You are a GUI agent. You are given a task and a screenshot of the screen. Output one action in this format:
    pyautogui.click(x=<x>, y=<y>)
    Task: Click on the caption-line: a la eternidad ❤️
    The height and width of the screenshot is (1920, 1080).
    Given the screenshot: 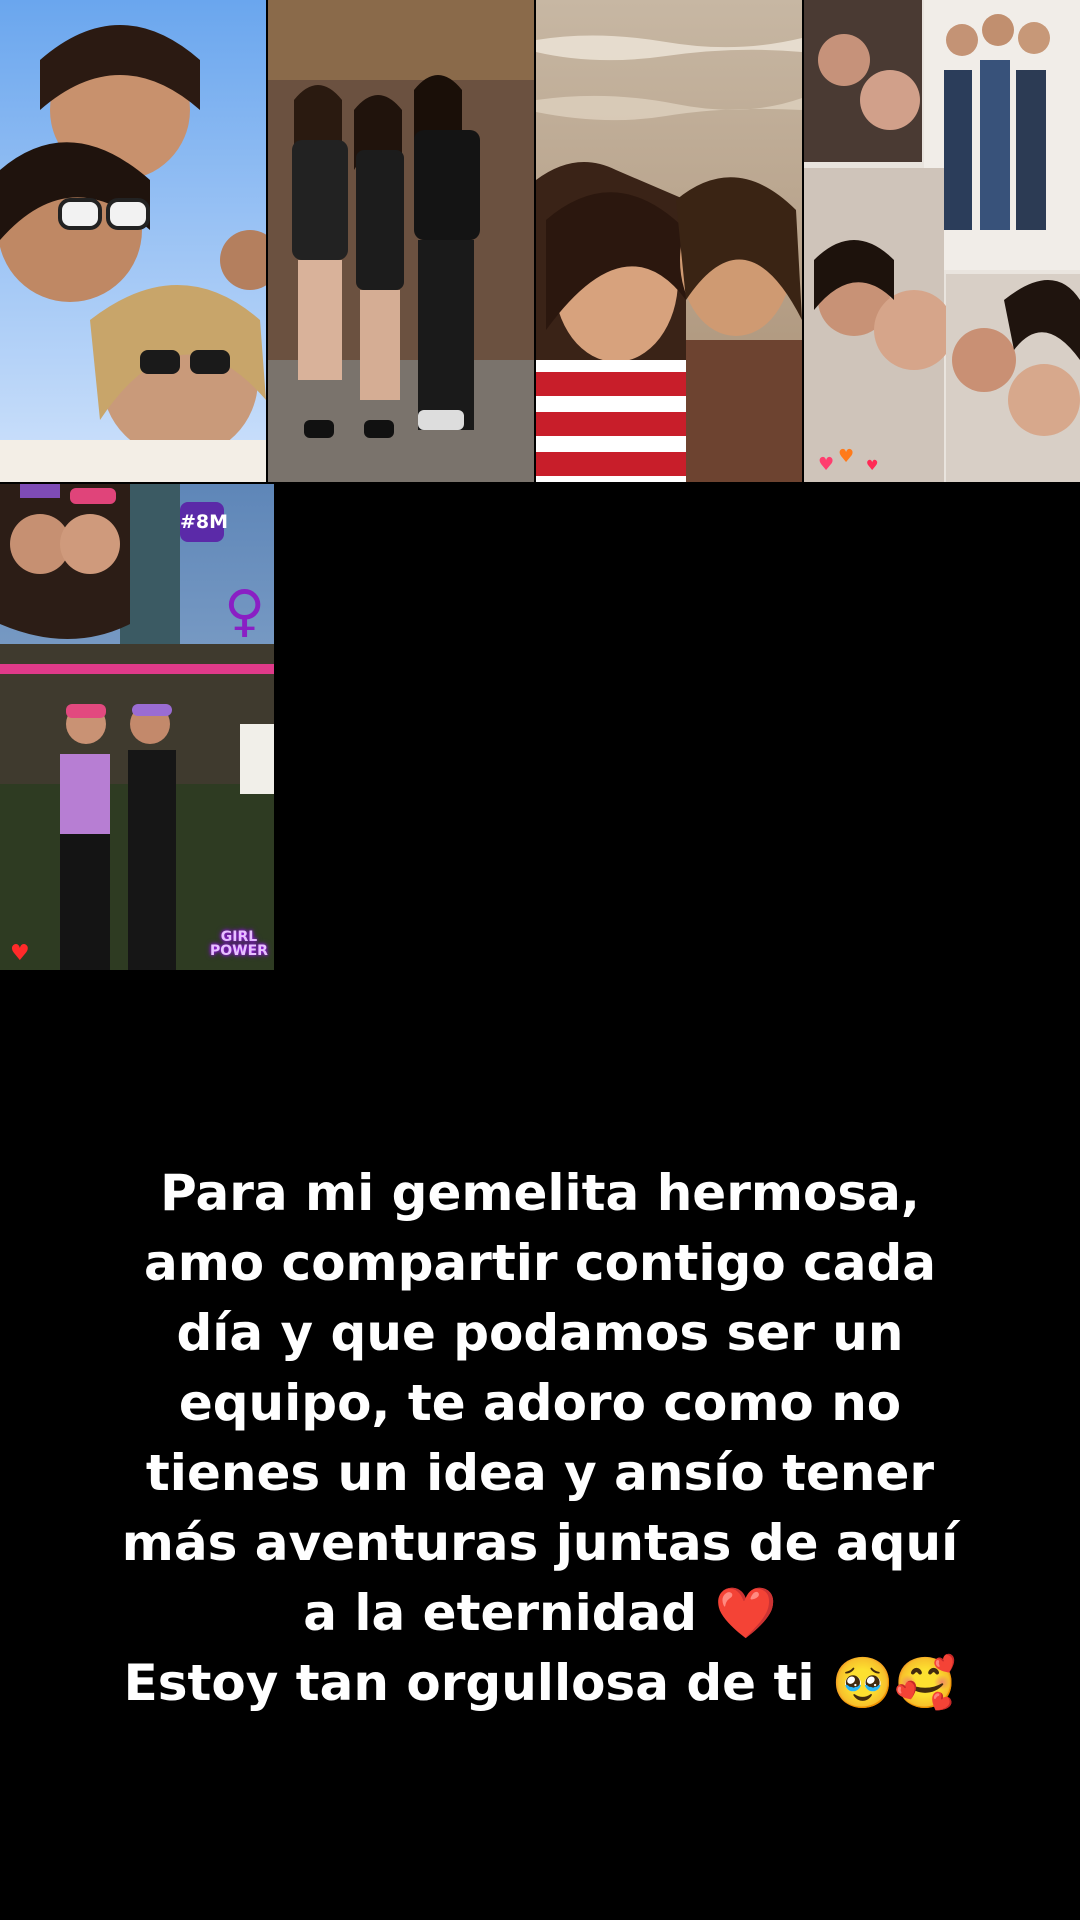 What is the action you would take?
    pyautogui.click(x=540, y=1613)
    